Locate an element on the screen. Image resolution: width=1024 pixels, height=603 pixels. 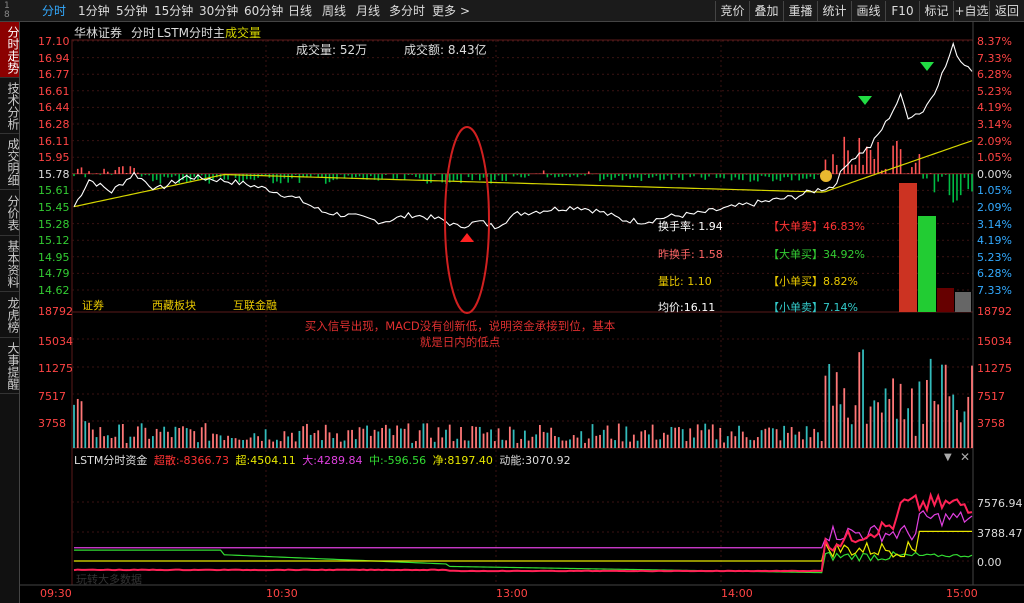
fund-tick-2: 0.00 is located at coordinates (989, 562).